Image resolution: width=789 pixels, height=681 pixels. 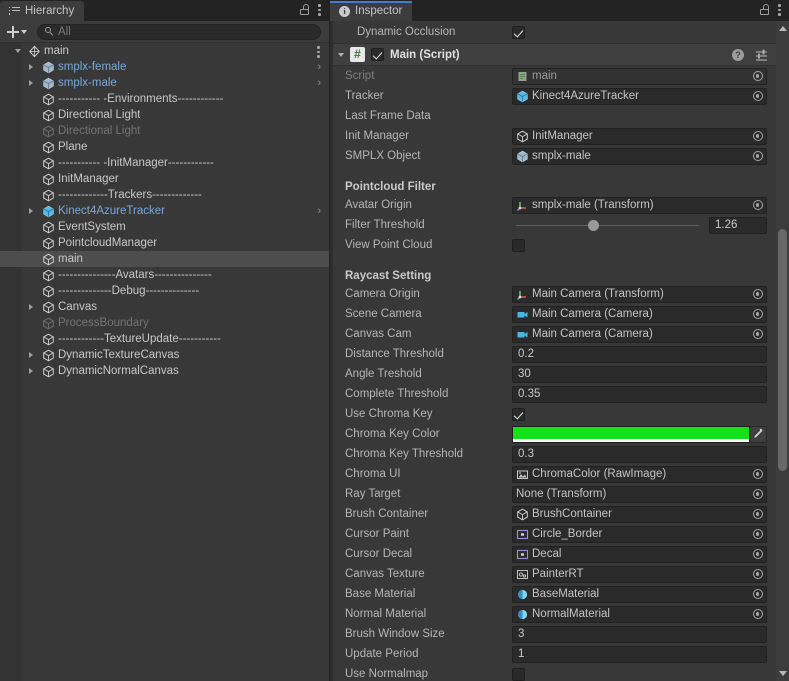 I want to click on object-field-normal-material: NormalMaterial, so click(x=639, y=614).